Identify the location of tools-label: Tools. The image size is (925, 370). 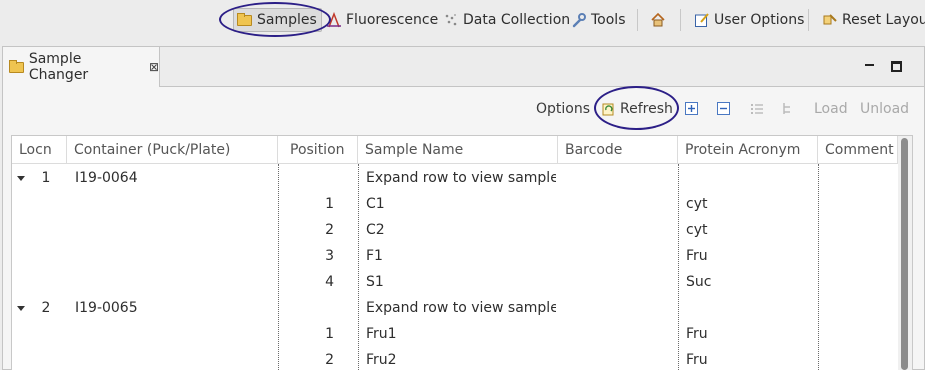
(608, 20).